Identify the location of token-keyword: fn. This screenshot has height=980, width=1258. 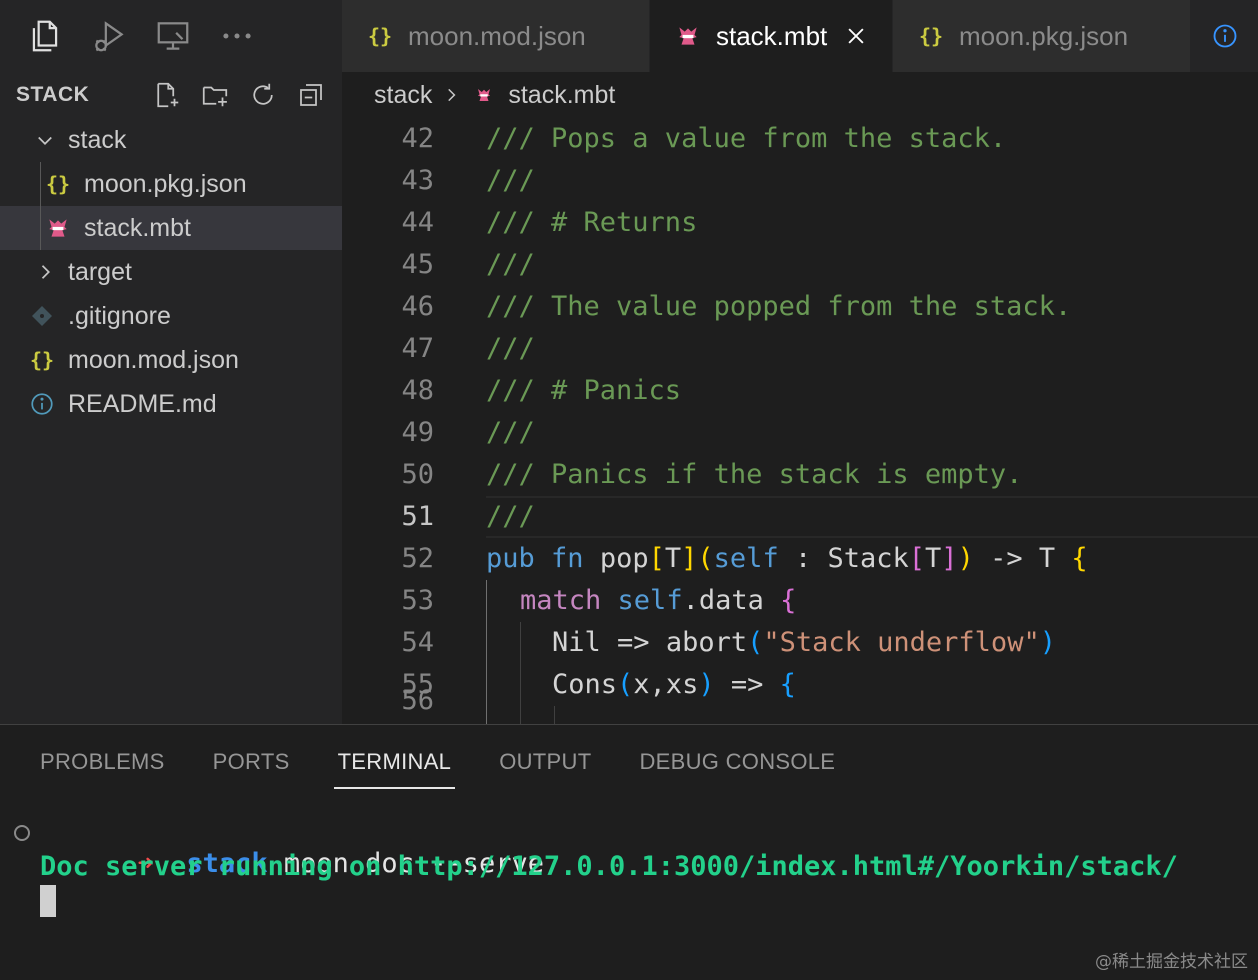
(567, 558).